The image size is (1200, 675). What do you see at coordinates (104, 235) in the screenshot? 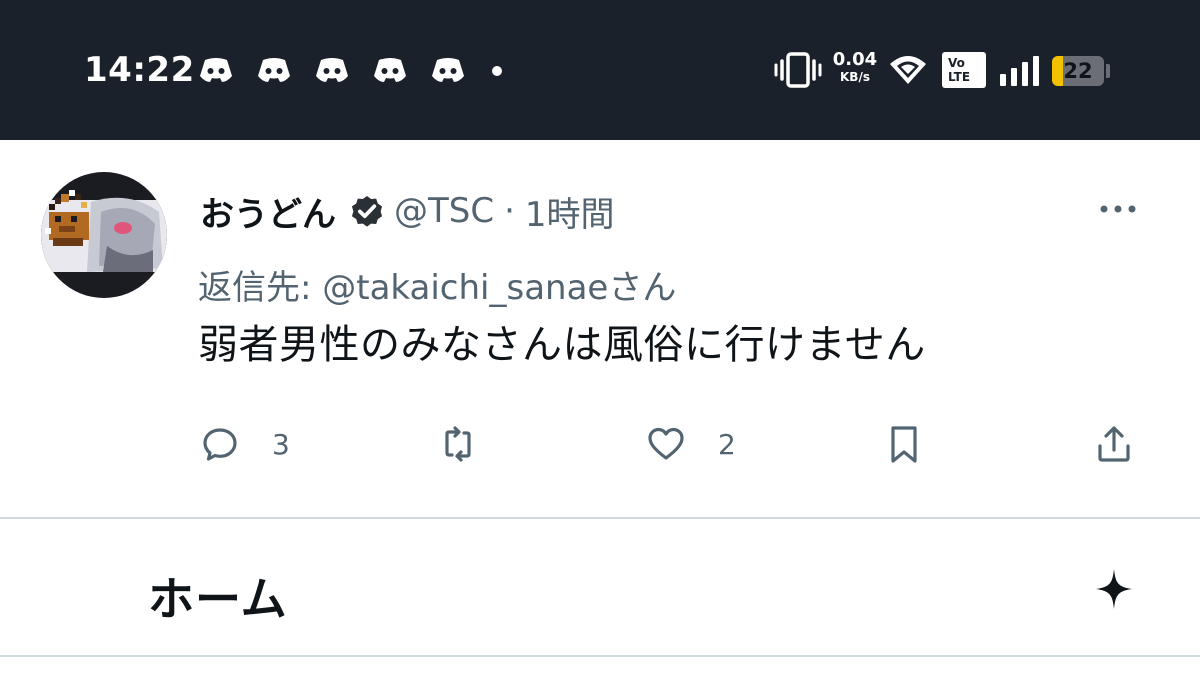
I see `avatar` at bounding box center [104, 235].